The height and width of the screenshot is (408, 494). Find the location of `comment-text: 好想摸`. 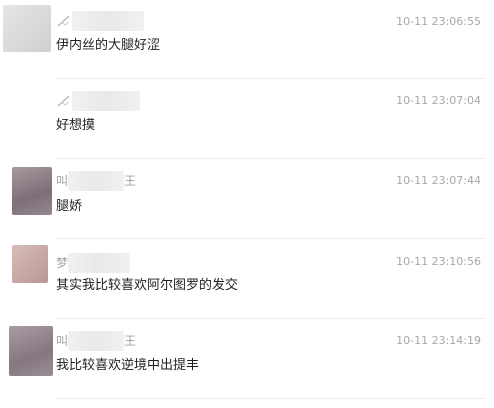

comment-text: 好想摸 is located at coordinates (76, 125).